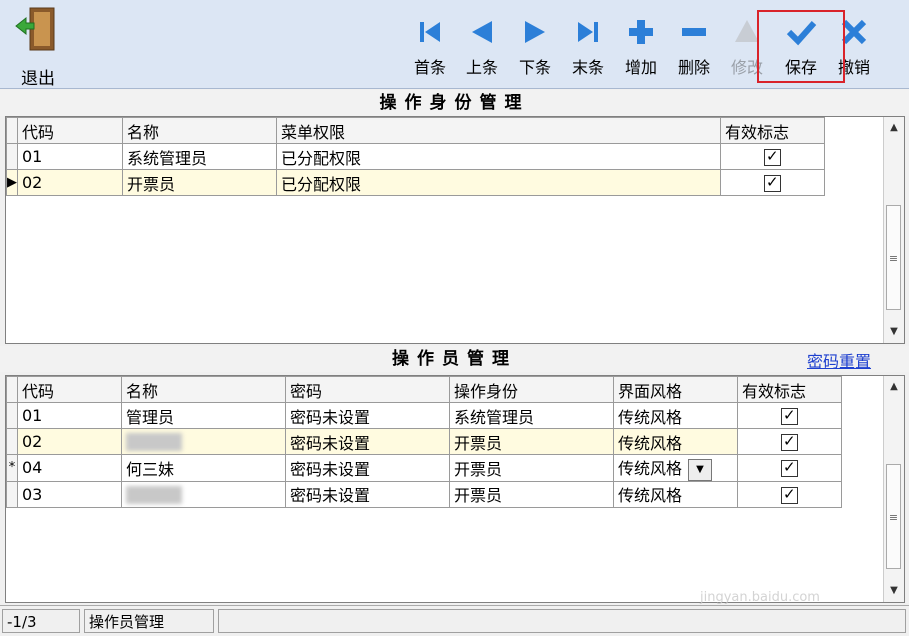 Image resolution: width=909 pixels, height=636 pixels. Describe the element at coordinates (588, 32) in the screenshot. I see `last-icon` at that location.